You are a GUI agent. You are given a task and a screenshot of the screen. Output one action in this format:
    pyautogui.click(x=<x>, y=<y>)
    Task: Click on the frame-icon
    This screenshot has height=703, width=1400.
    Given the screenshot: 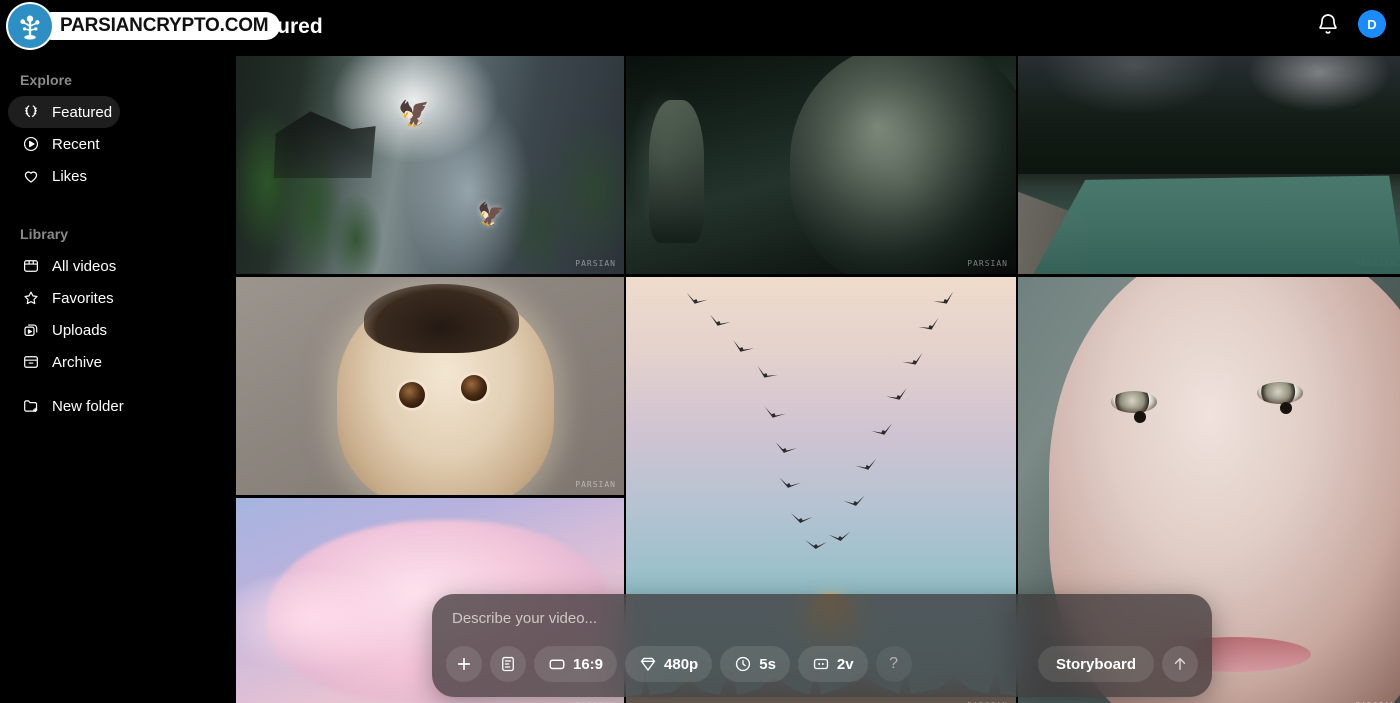 What is the action you would take?
    pyautogui.click(x=557, y=664)
    